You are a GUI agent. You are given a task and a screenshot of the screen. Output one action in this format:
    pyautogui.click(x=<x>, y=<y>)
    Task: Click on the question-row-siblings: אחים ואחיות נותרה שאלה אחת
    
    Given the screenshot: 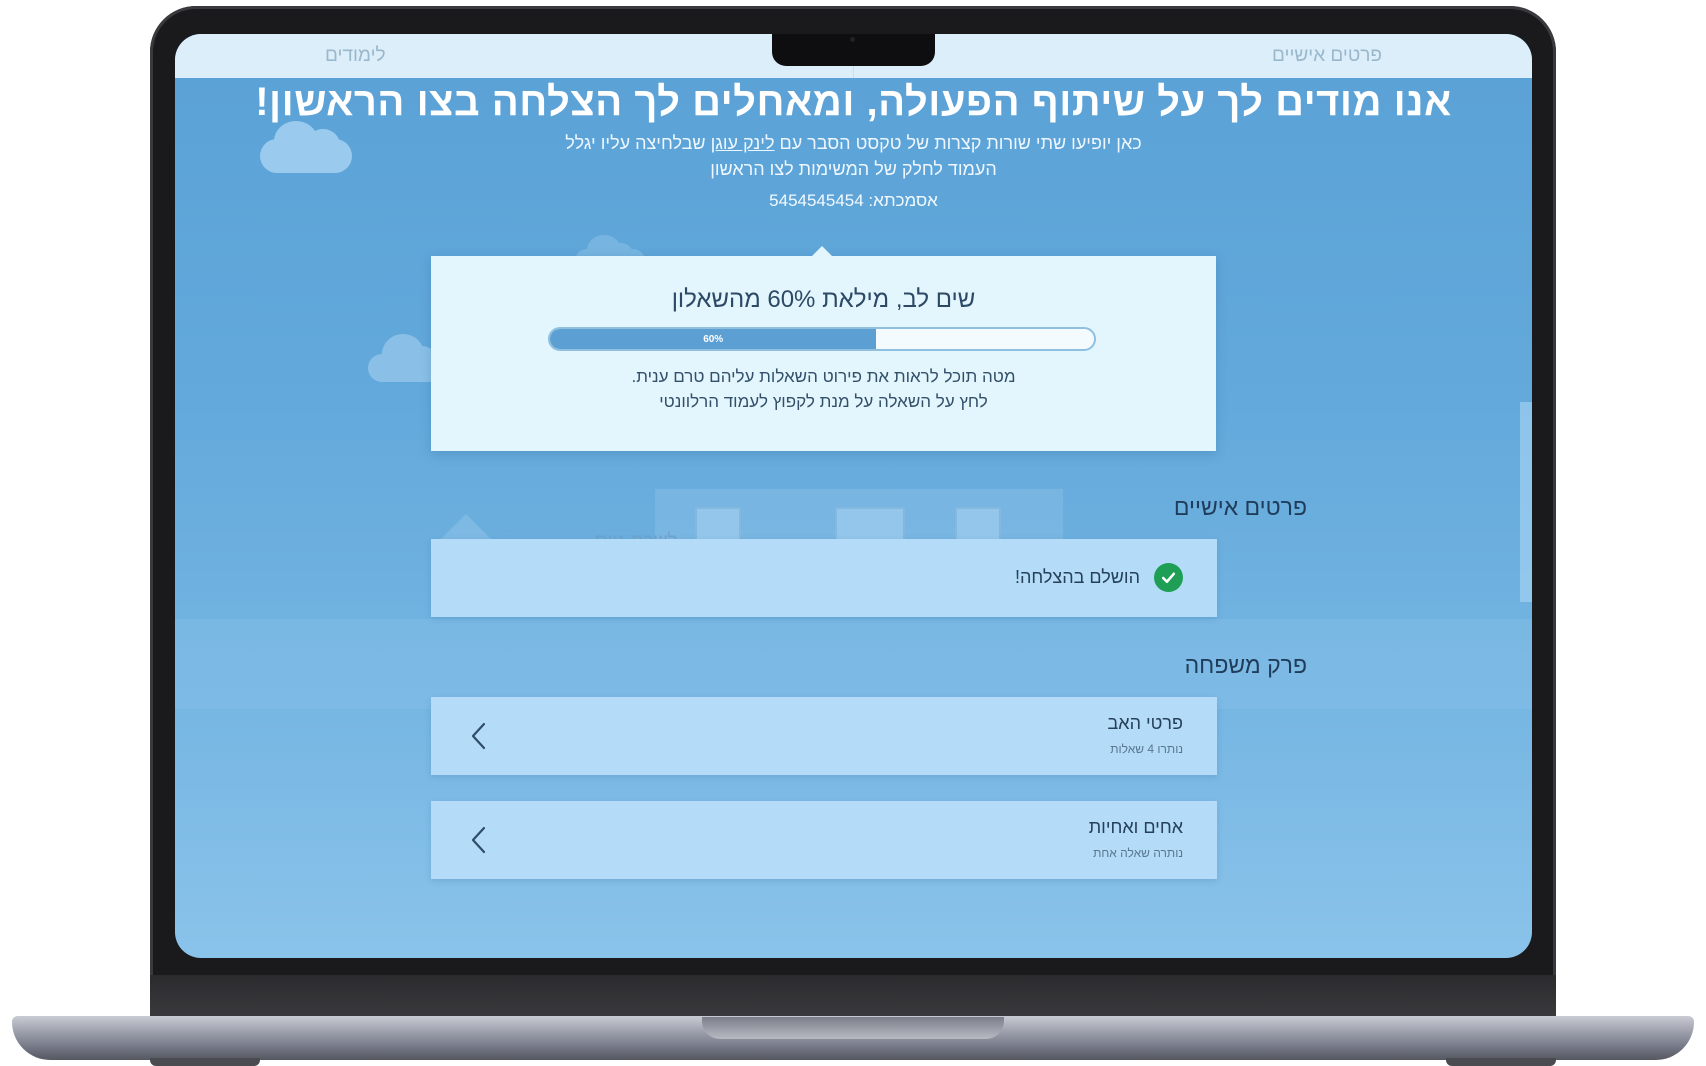 What is the action you would take?
    pyautogui.click(x=824, y=840)
    